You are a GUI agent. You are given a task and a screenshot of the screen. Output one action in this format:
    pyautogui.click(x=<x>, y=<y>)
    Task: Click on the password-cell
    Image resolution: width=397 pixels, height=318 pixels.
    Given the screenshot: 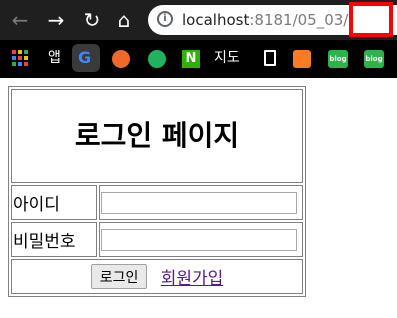 What is the action you would take?
    pyautogui.click(x=201, y=239)
    